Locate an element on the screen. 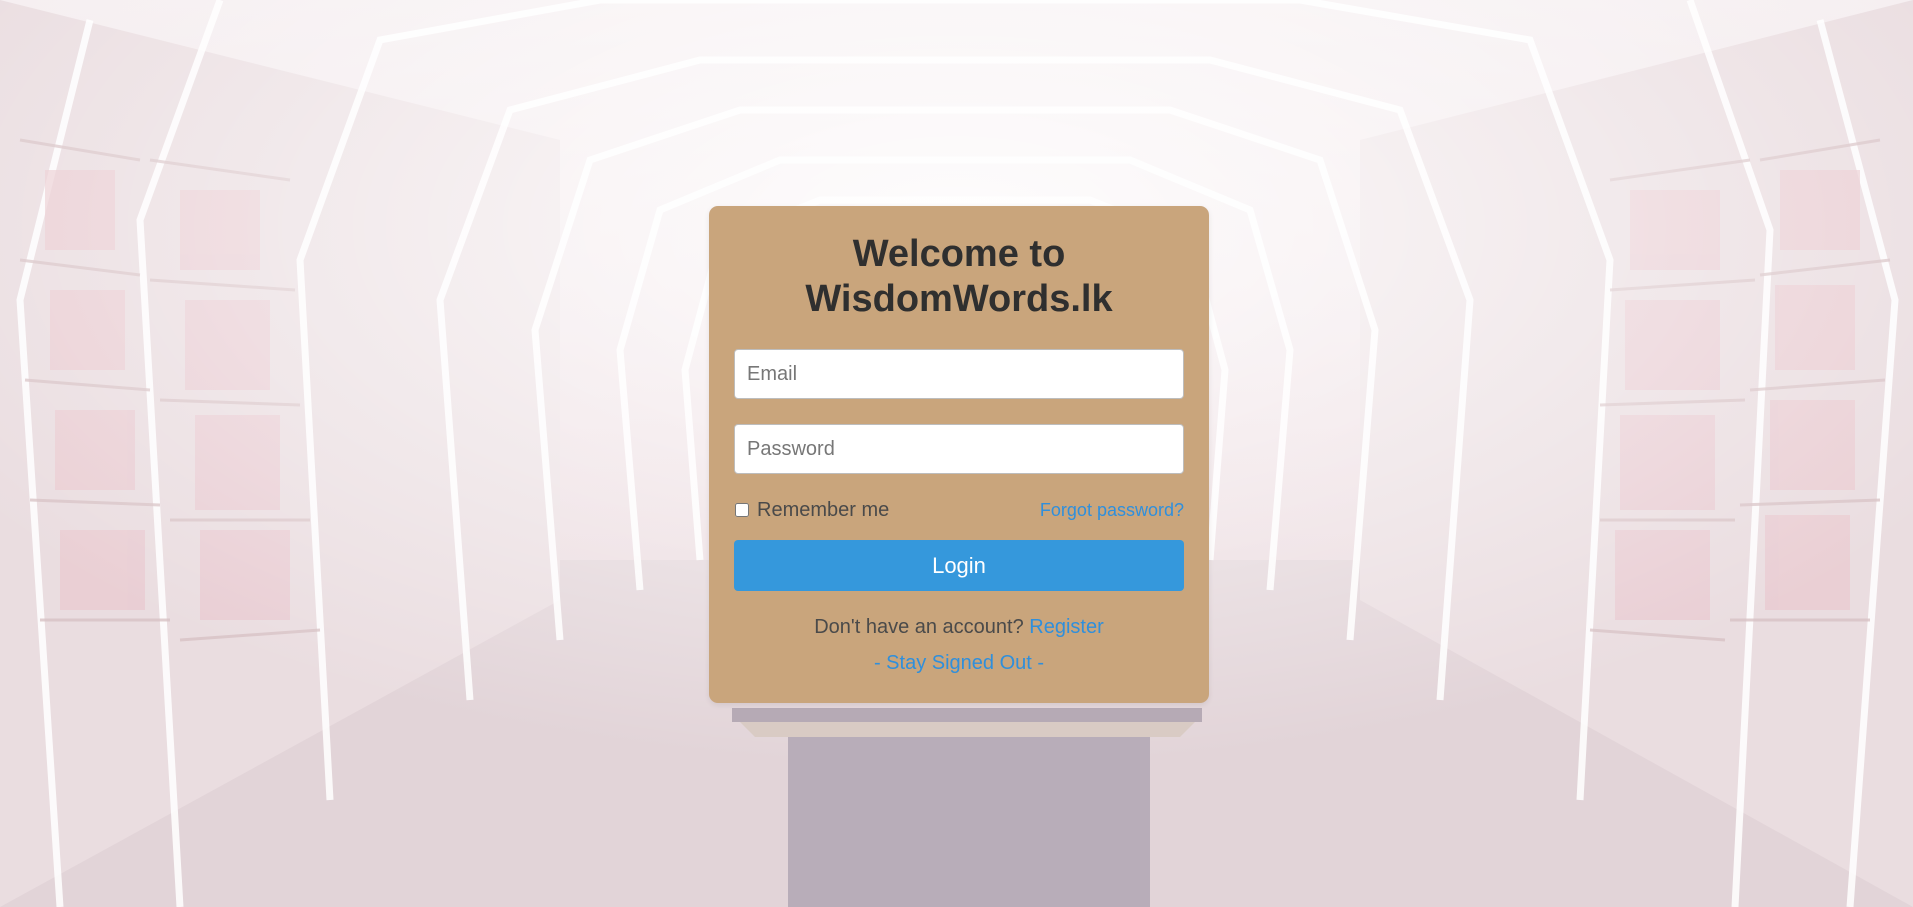 The height and width of the screenshot is (907, 1913). signout-line: - Stay Signed Out - is located at coordinates (959, 663).